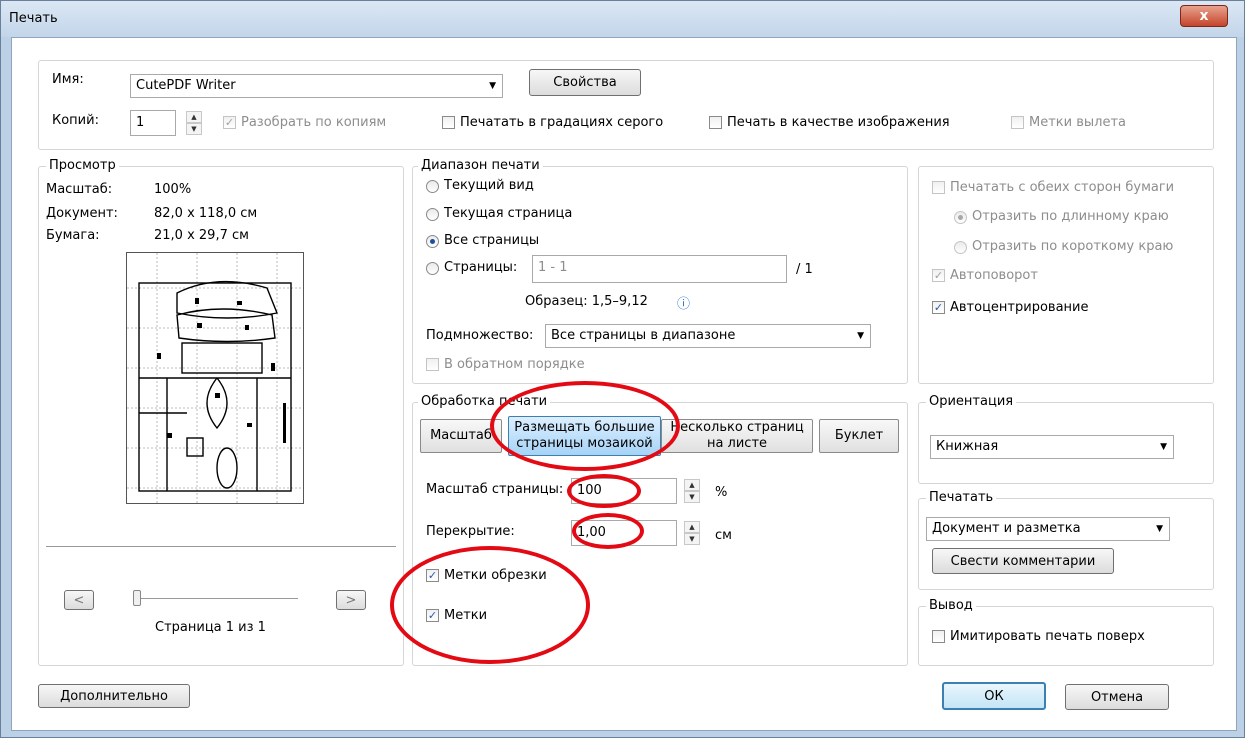 The width and height of the screenshot is (1245, 738). I want to click on overlap-up-arrow-icon: ▲, so click(692, 527).